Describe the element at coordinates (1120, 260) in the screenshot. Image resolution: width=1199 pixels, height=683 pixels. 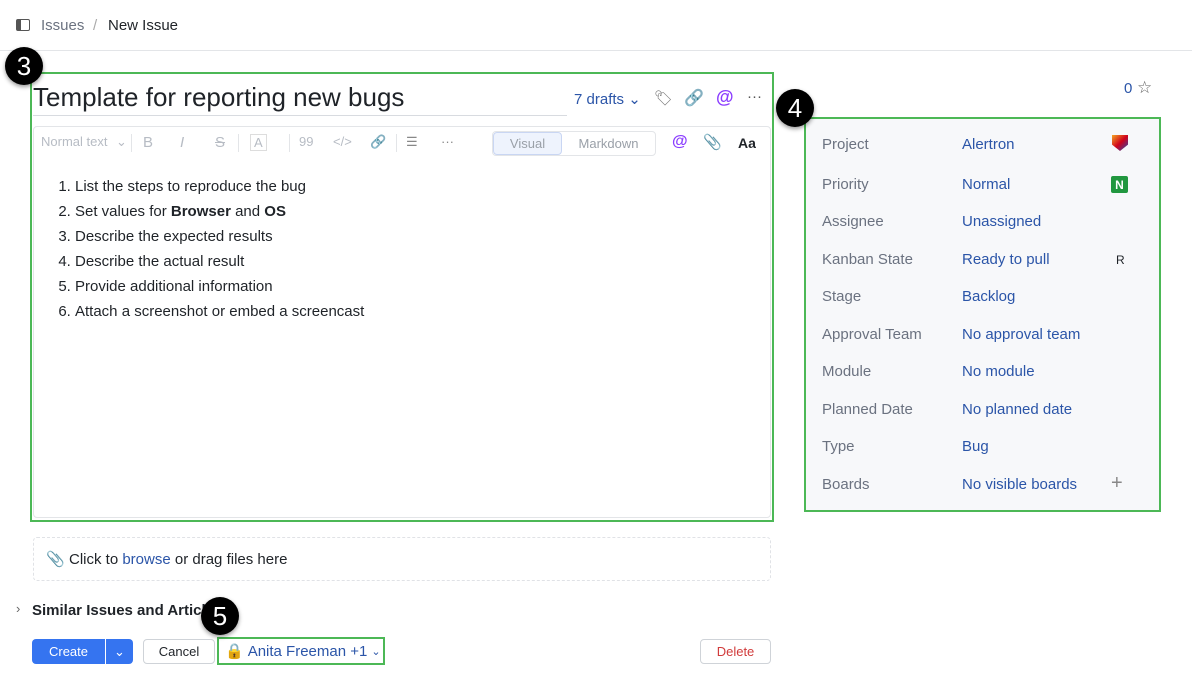
I see `kanban-badge: R` at that location.